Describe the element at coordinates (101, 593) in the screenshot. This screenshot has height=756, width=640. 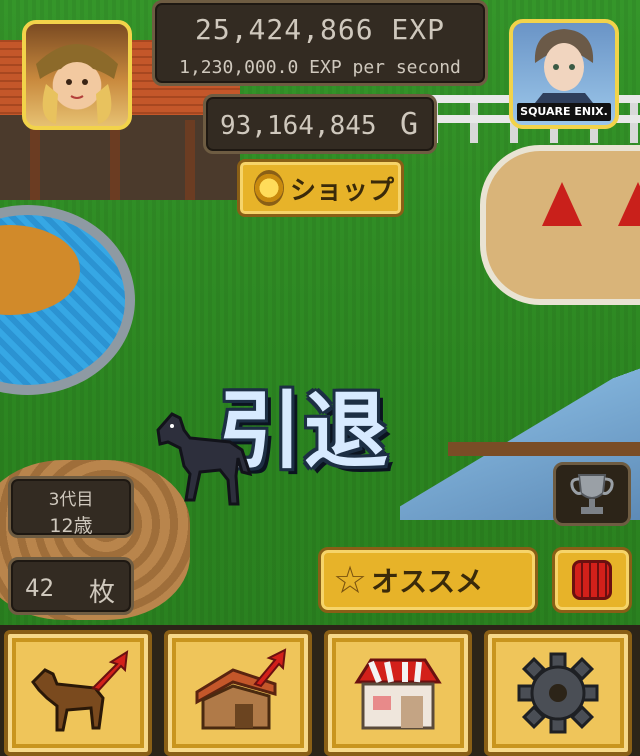
I see `ticket-unit: 枚` at that location.